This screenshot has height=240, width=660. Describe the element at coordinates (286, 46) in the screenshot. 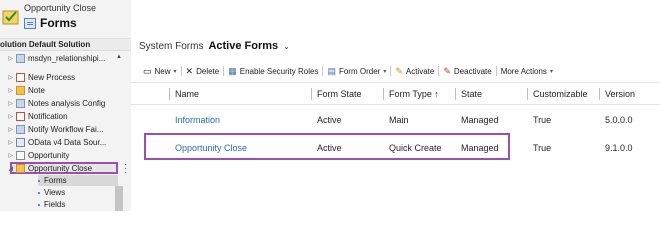

I see `chevron-down-icon: ⌄` at that location.